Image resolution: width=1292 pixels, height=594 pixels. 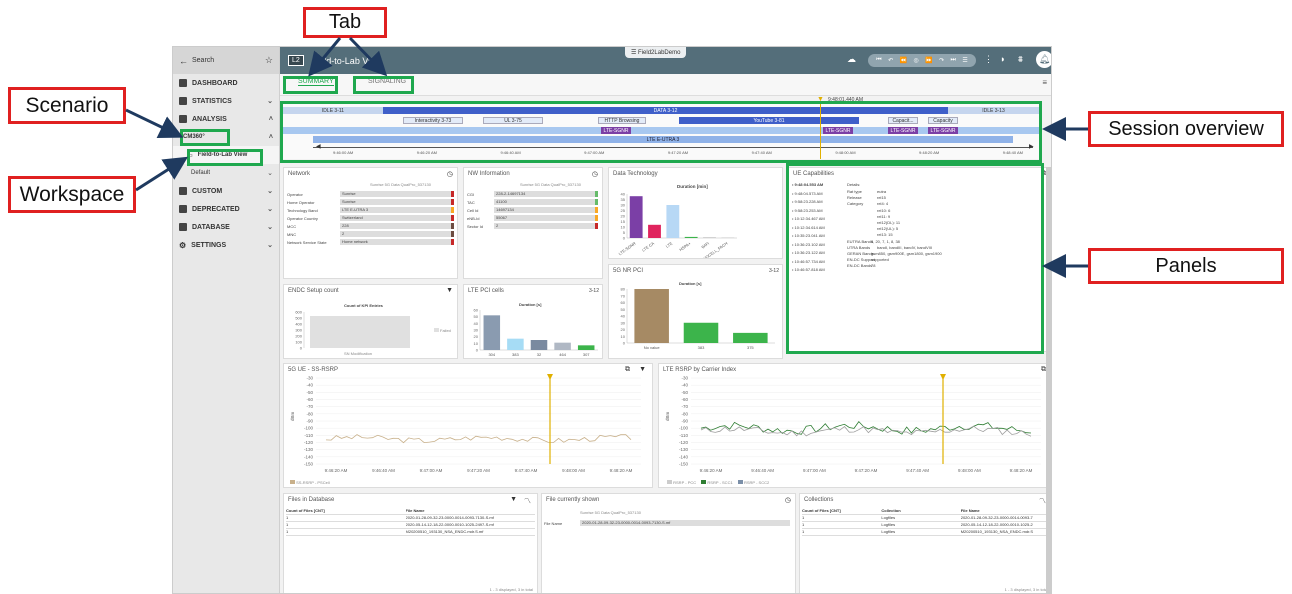 What do you see at coordinates (665, 110) in the screenshot?
I see `segment-data-312: DATA 3-12` at bounding box center [665, 110].